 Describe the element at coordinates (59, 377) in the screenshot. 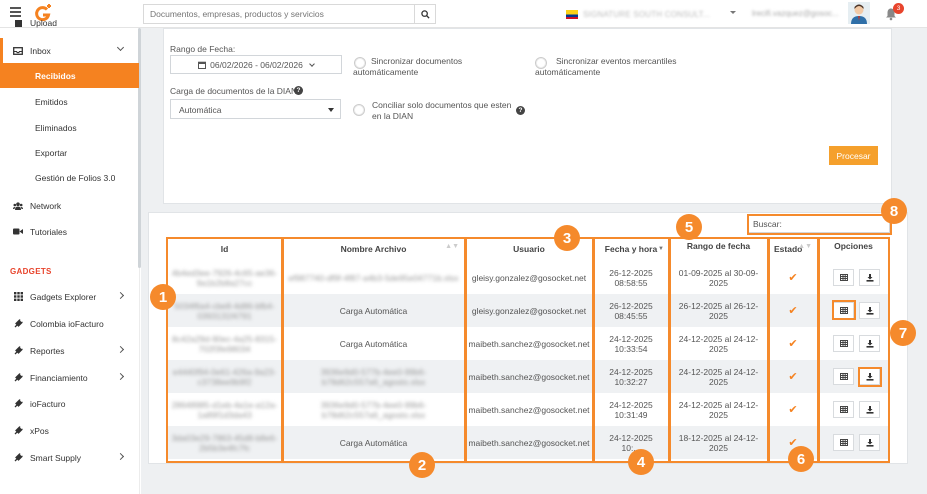

I see `sidebar-item-label: Financiamiento` at that location.